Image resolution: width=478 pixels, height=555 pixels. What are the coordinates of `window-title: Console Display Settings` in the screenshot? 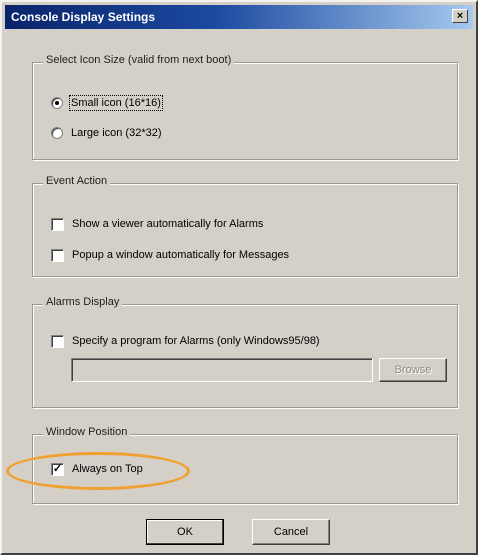 It's located at (83, 17).